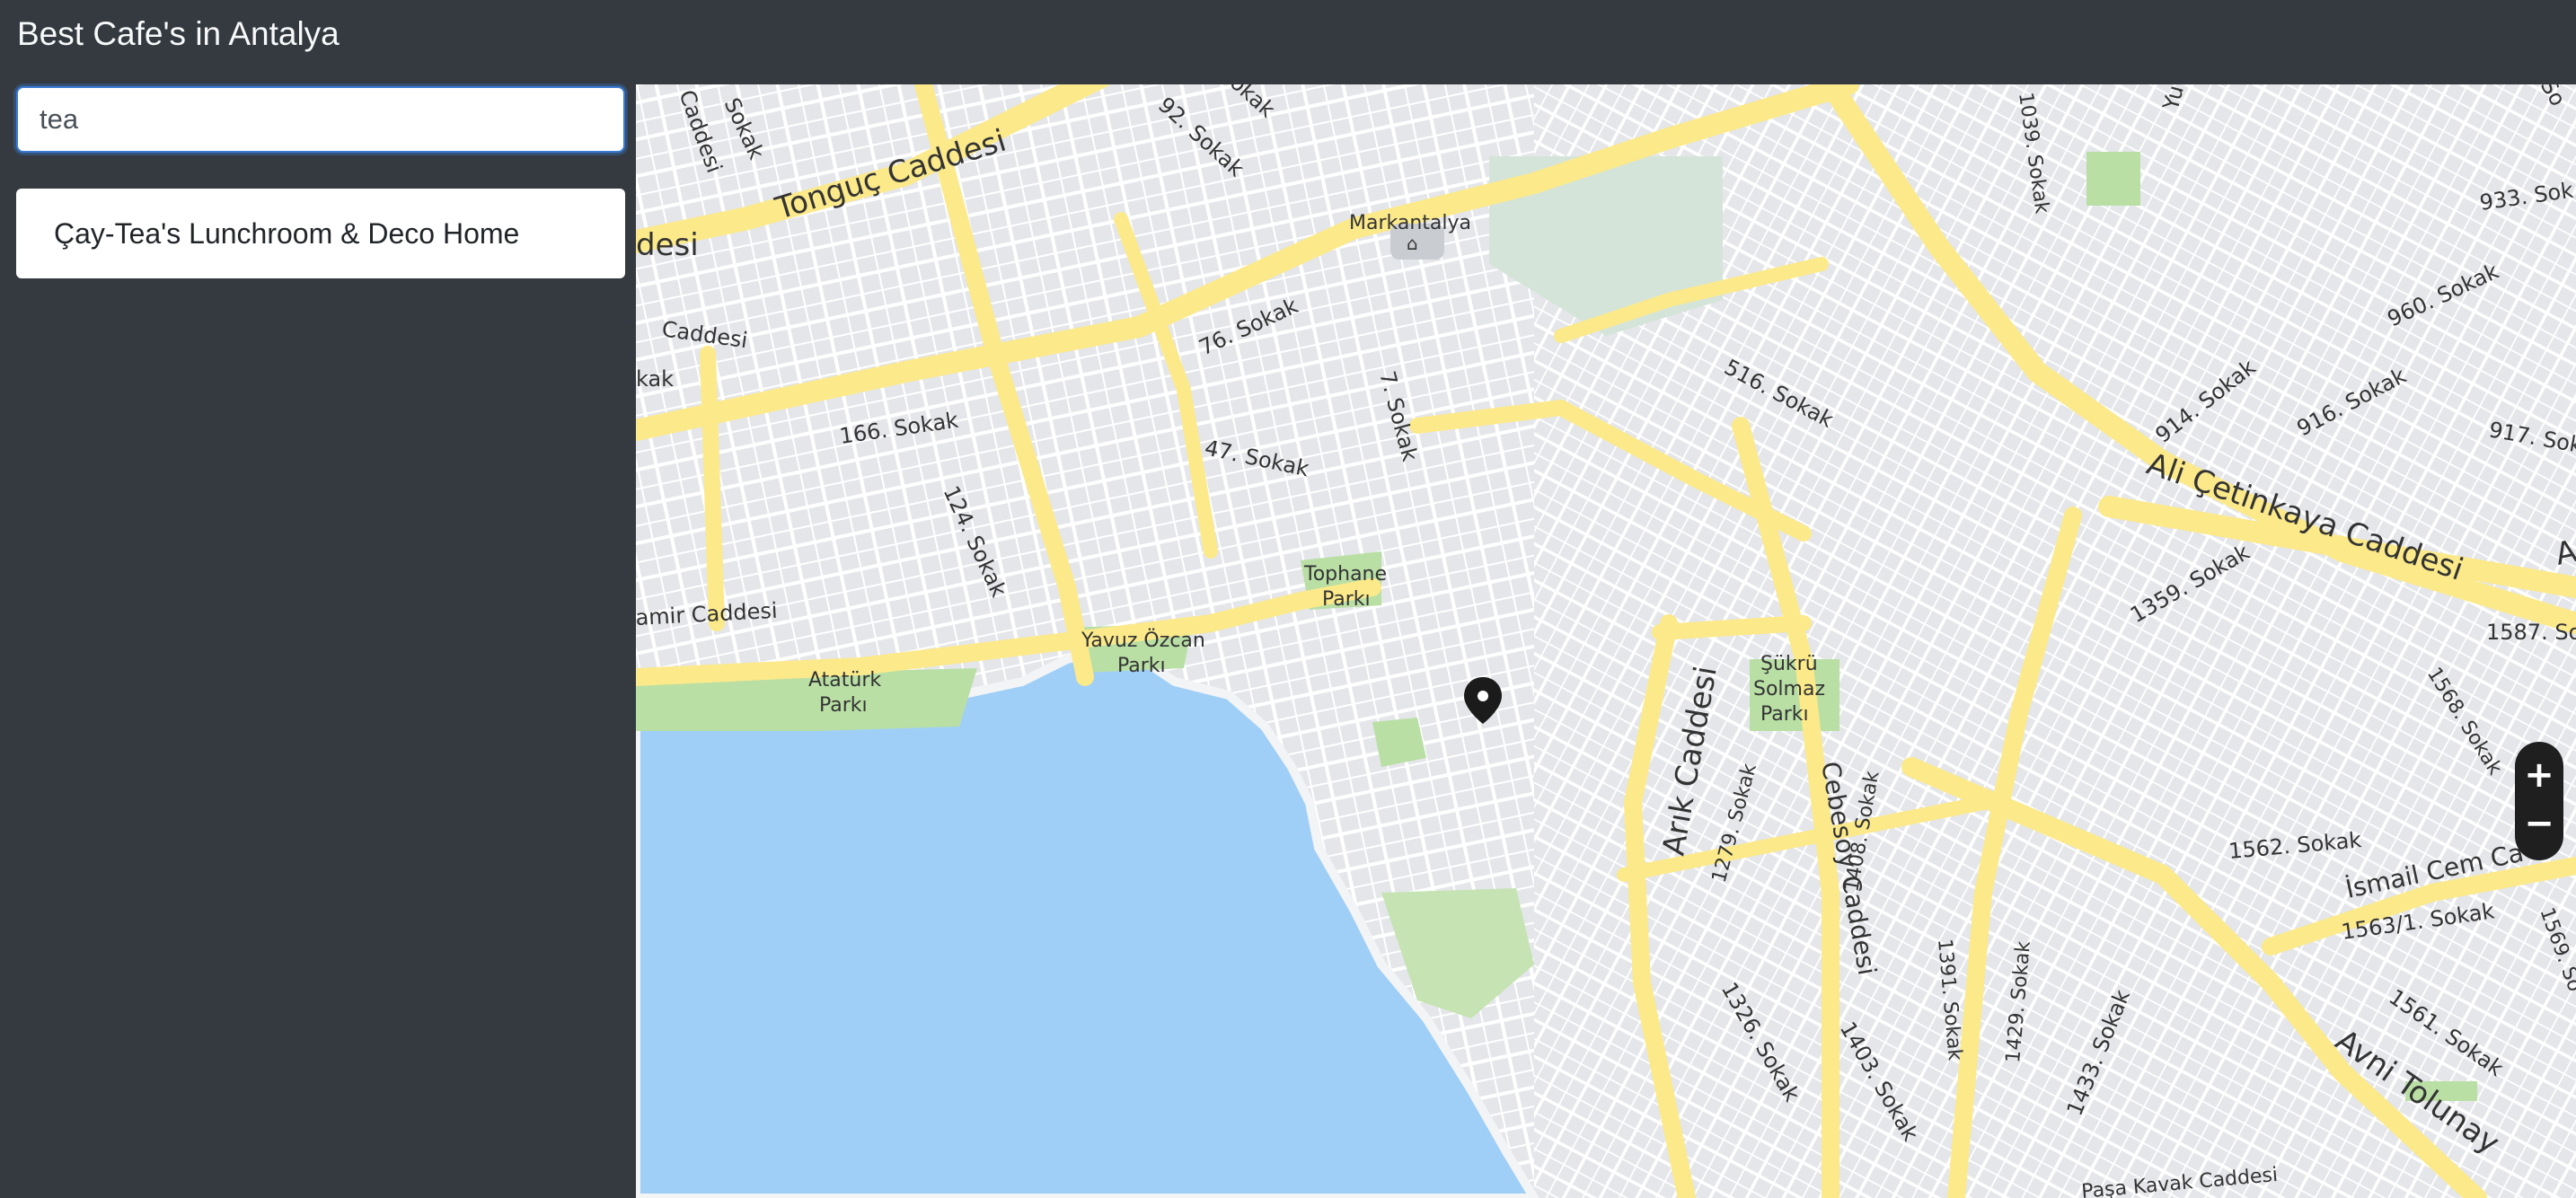 This screenshot has height=1198, width=2576. I want to click on label-yavuz2: Parkı, so click(1141, 666).